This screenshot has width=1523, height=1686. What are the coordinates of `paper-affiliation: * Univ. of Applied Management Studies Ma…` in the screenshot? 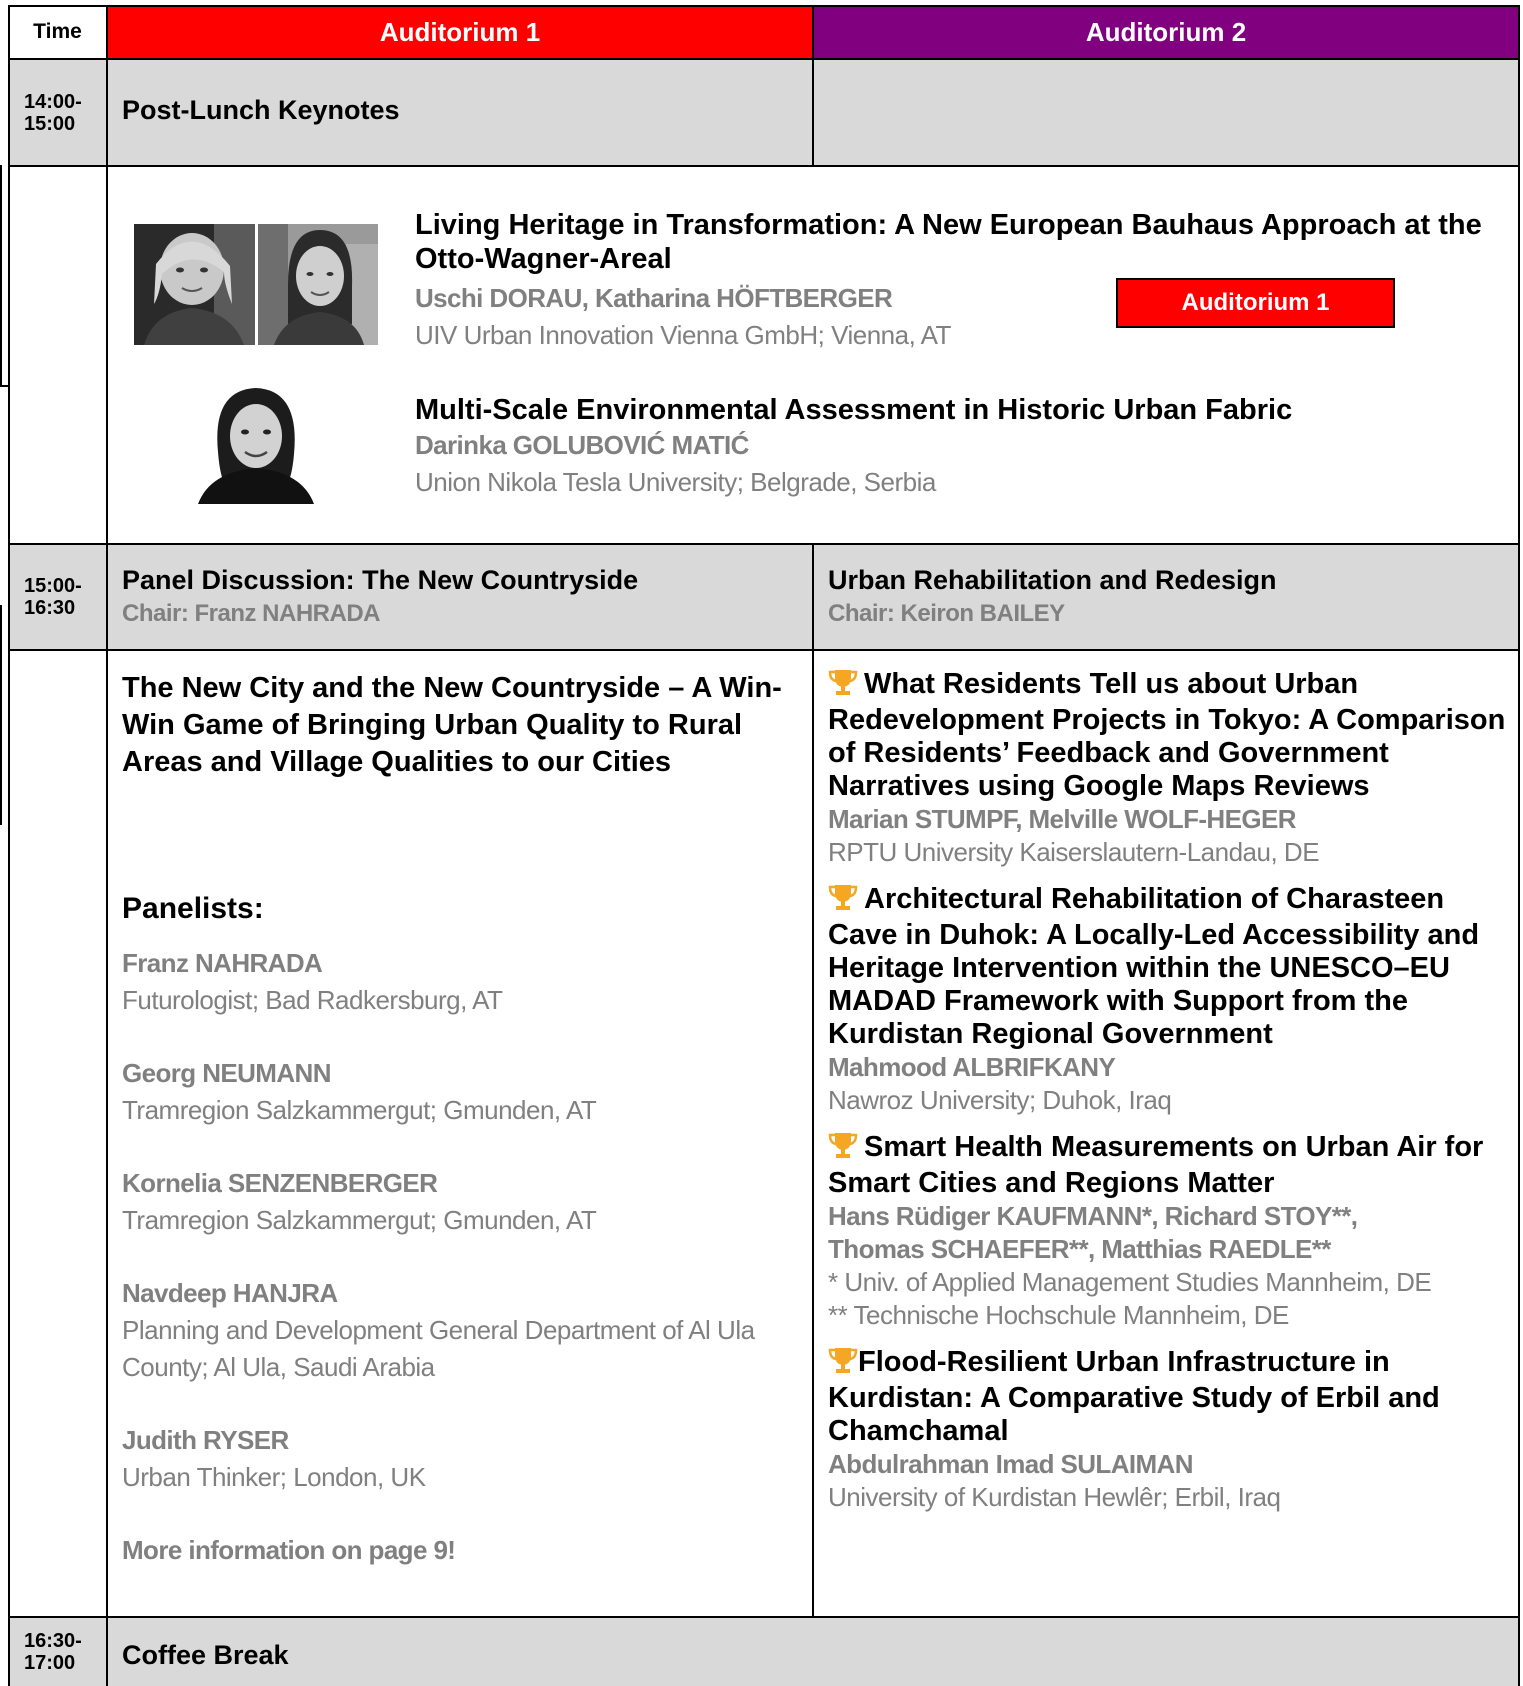 It's located at (1130, 1282).